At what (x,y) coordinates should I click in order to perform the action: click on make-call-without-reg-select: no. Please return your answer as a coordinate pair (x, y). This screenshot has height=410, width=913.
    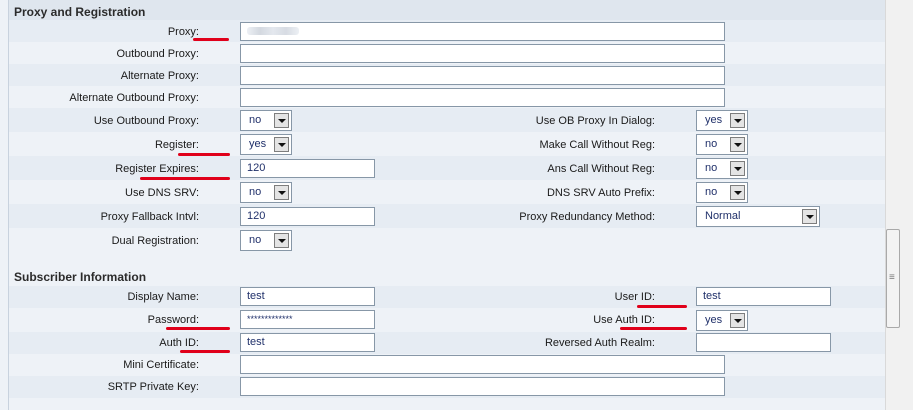
    Looking at the image, I should click on (722, 144).